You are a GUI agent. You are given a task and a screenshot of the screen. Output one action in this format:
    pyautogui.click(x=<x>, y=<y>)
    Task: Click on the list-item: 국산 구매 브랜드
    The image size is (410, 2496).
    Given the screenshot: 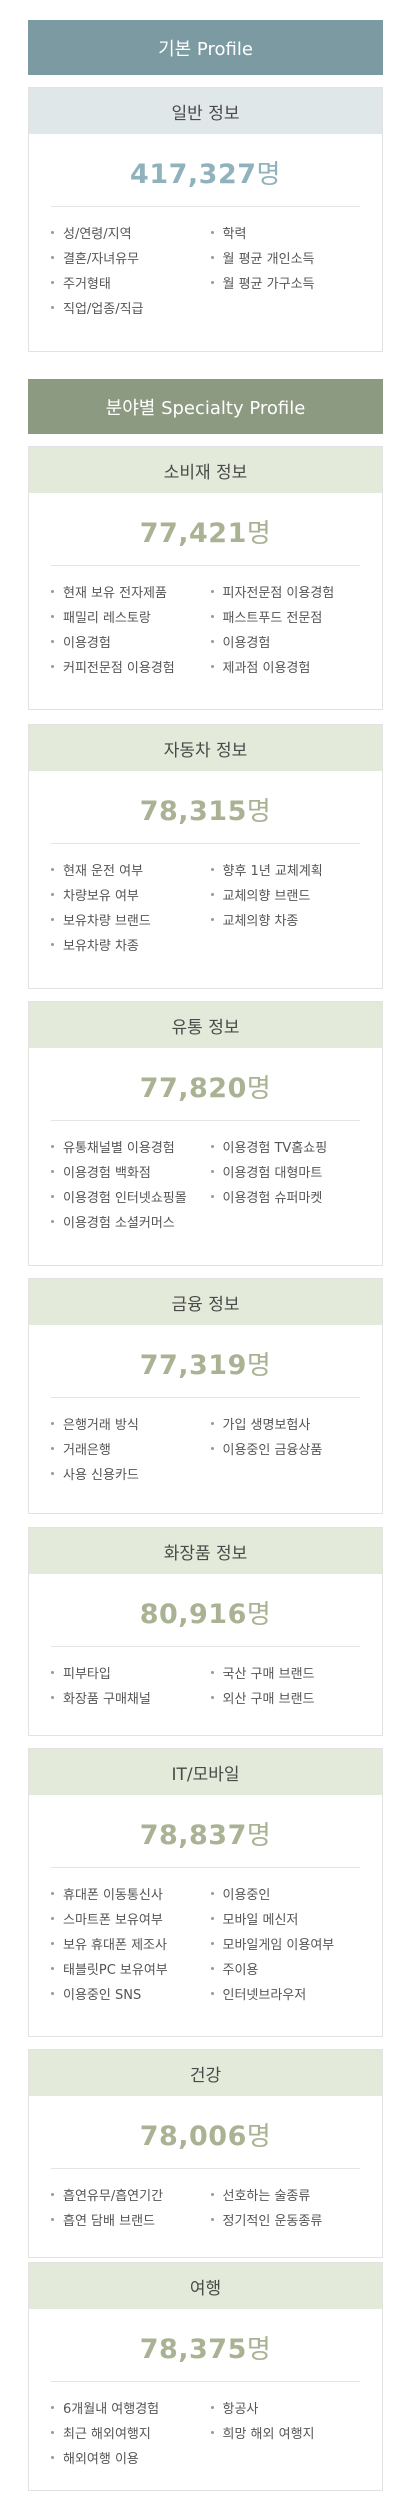 What is the action you would take?
    pyautogui.click(x=285, y=1672)
    